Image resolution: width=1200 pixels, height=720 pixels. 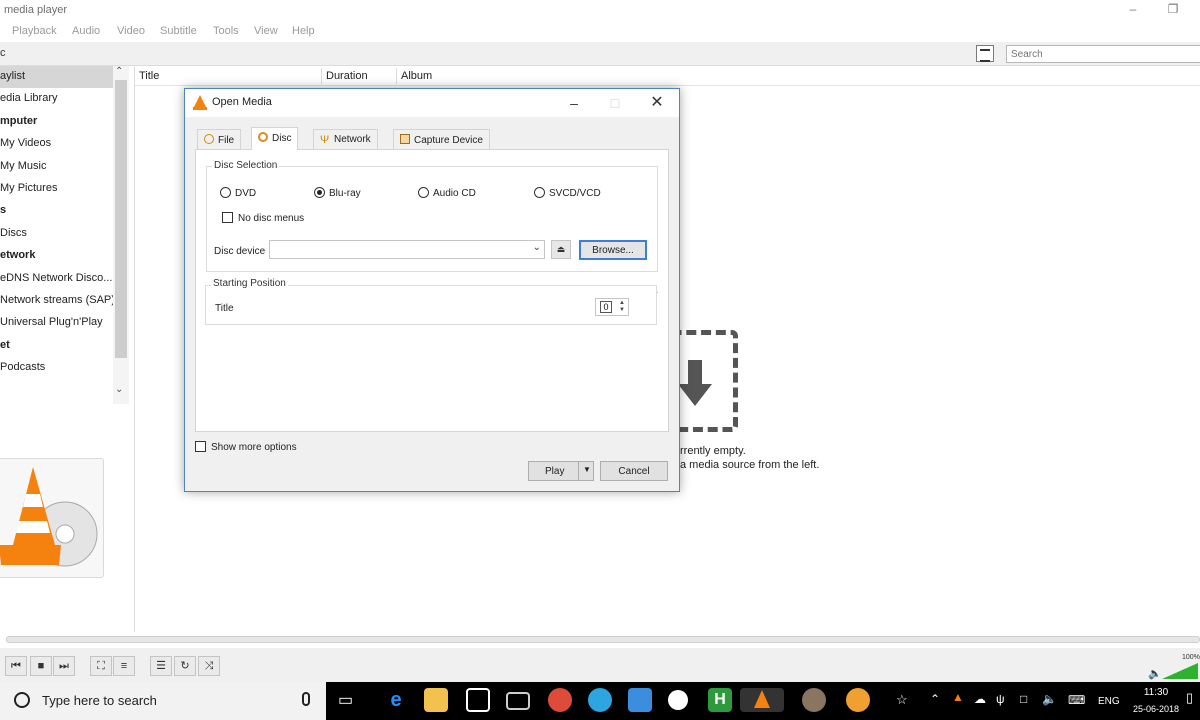 I want to click on column-album: Album, so click(x=416, y=76).